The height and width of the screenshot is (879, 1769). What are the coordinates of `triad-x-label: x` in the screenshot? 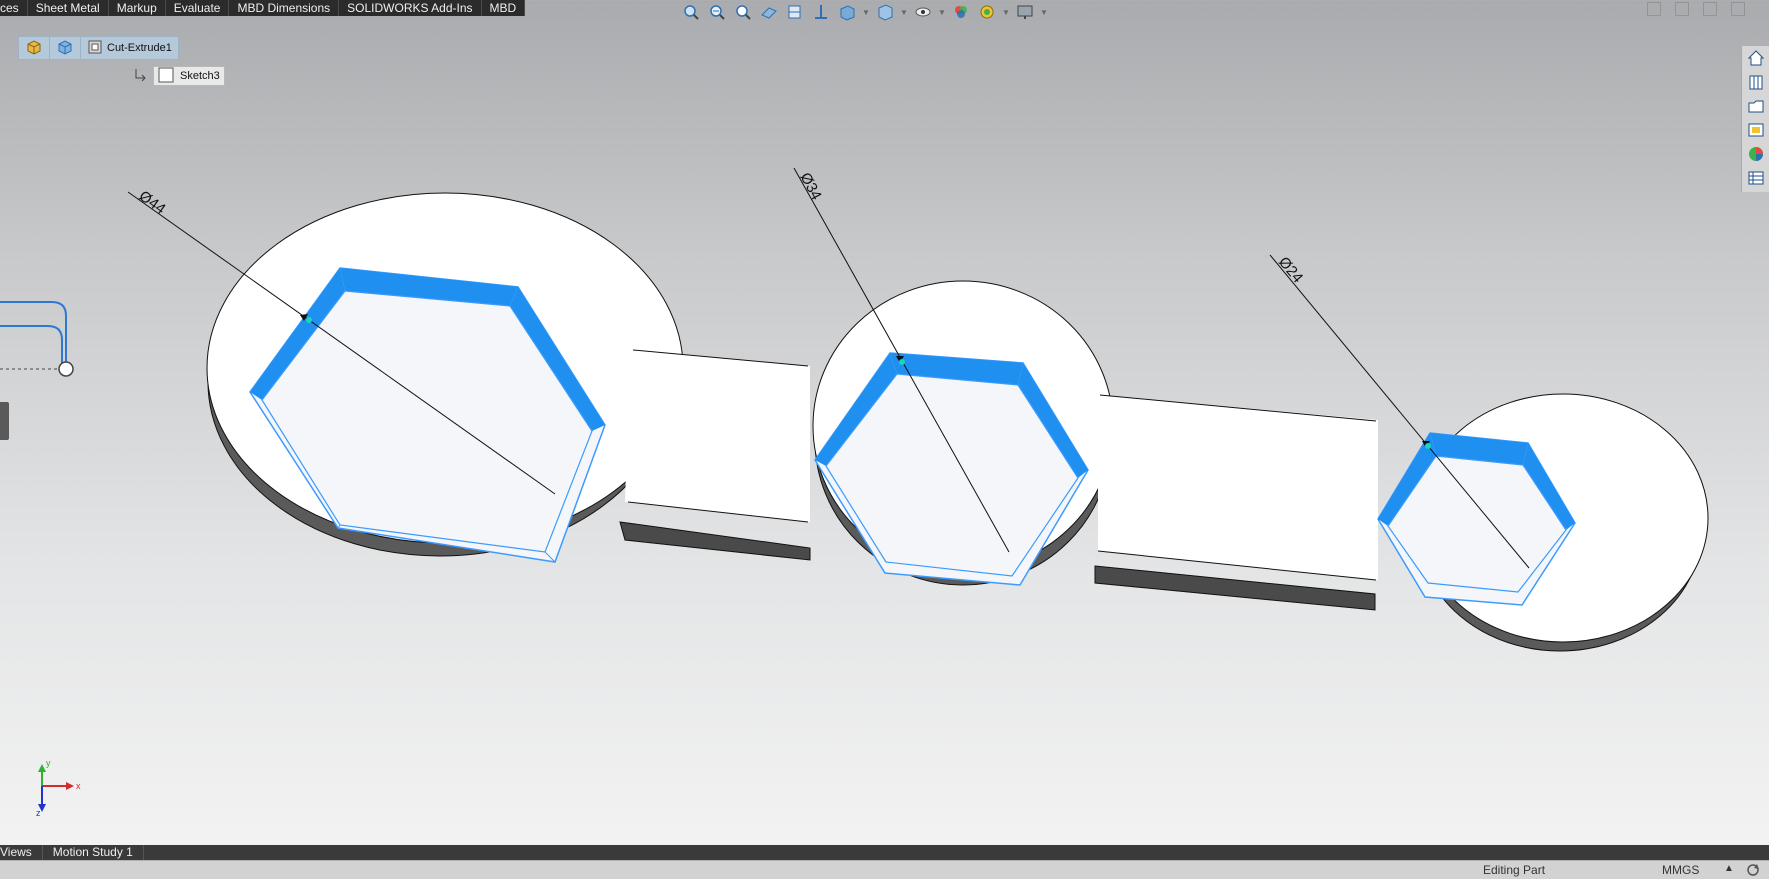 It's located at (78, 786).